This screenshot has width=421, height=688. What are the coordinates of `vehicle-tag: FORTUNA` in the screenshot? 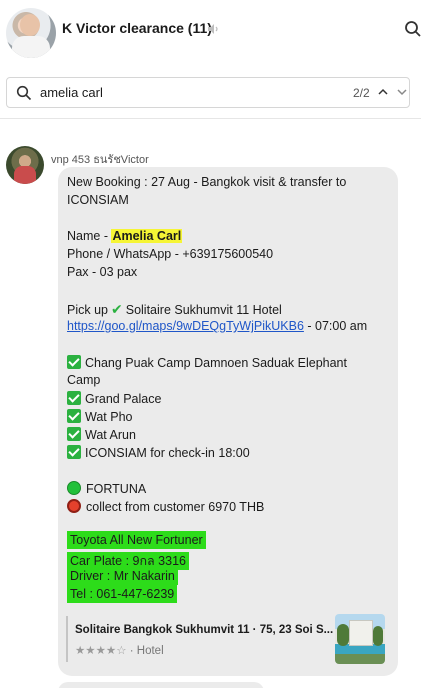 It's located at (116, 489).